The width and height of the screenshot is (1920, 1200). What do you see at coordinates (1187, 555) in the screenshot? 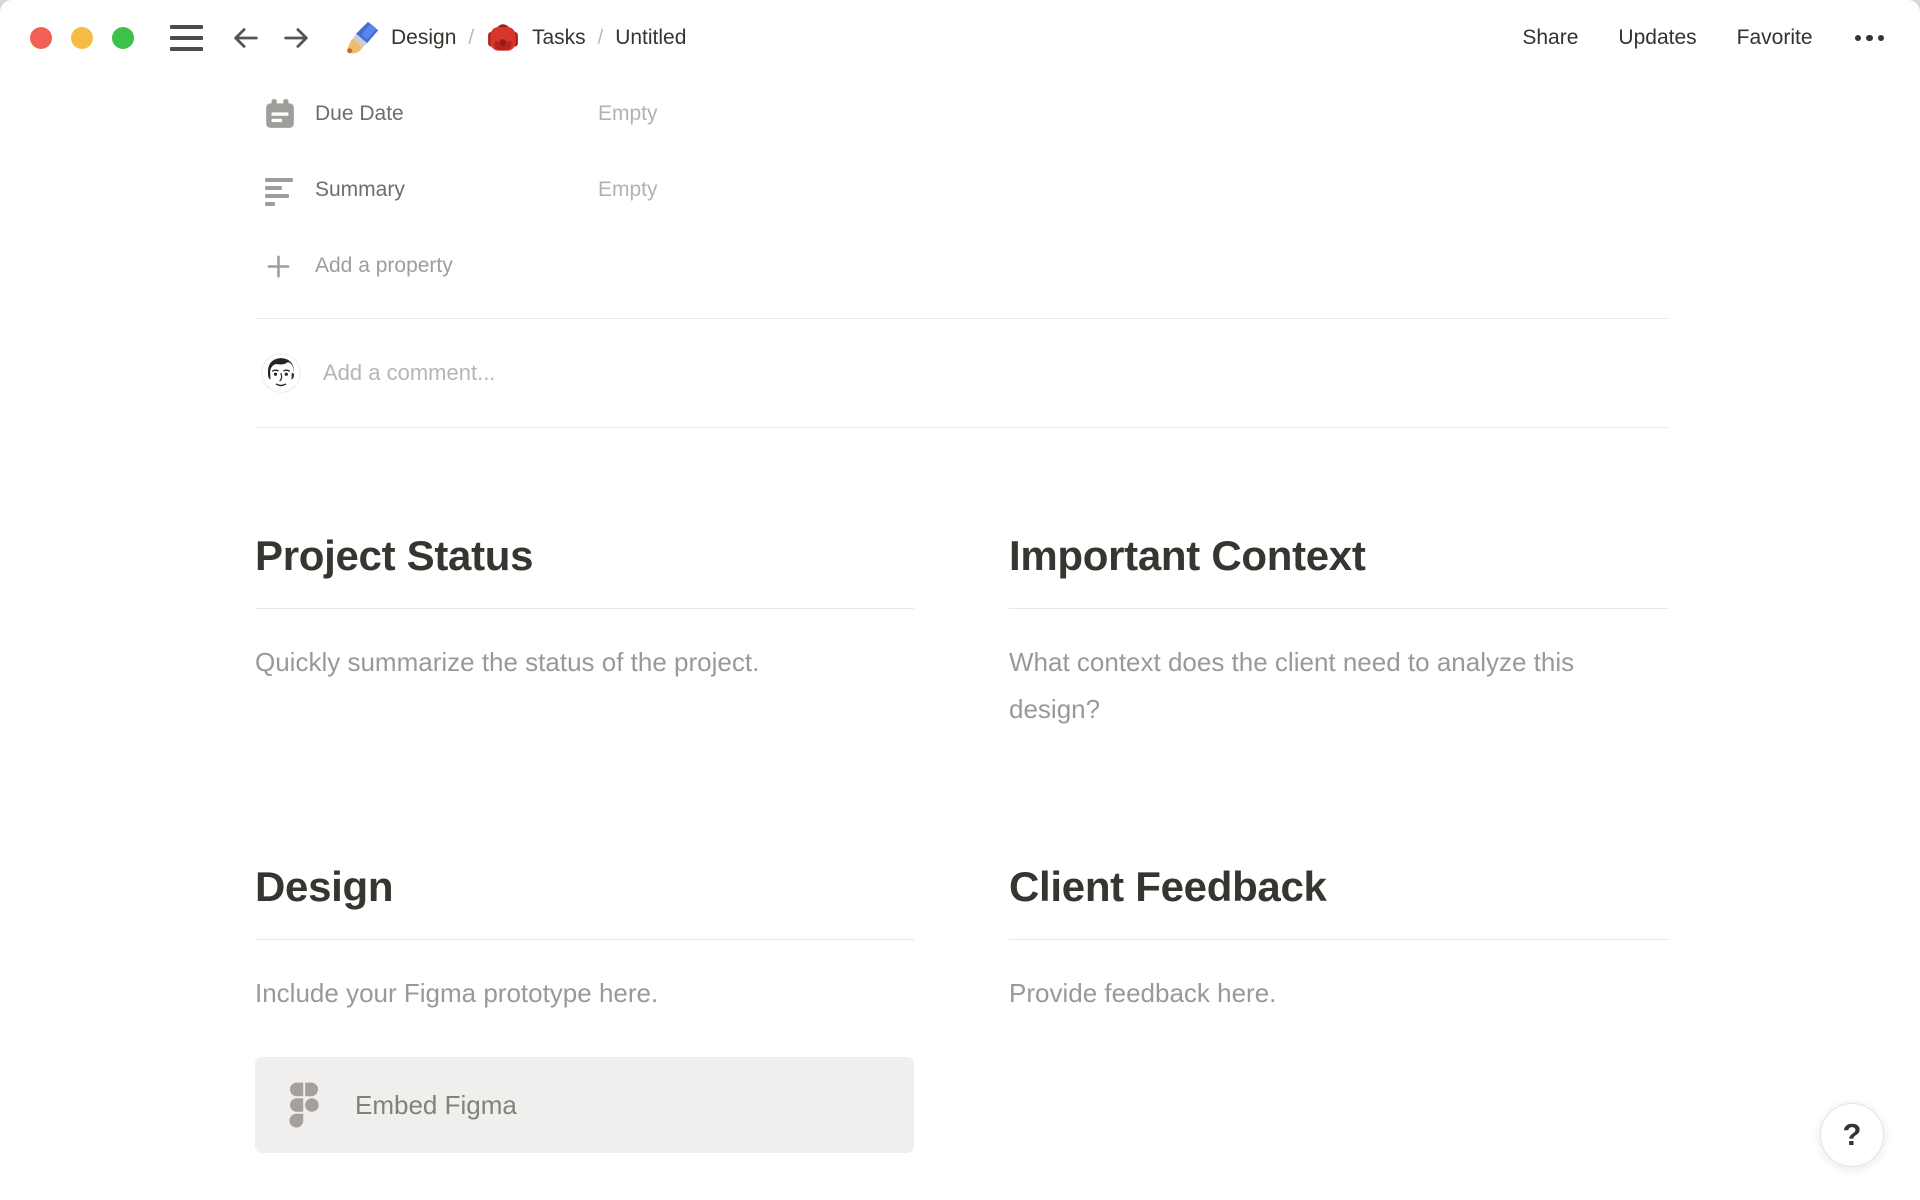
I see `section-title: Important Context` at bounding box center [1187, 555].